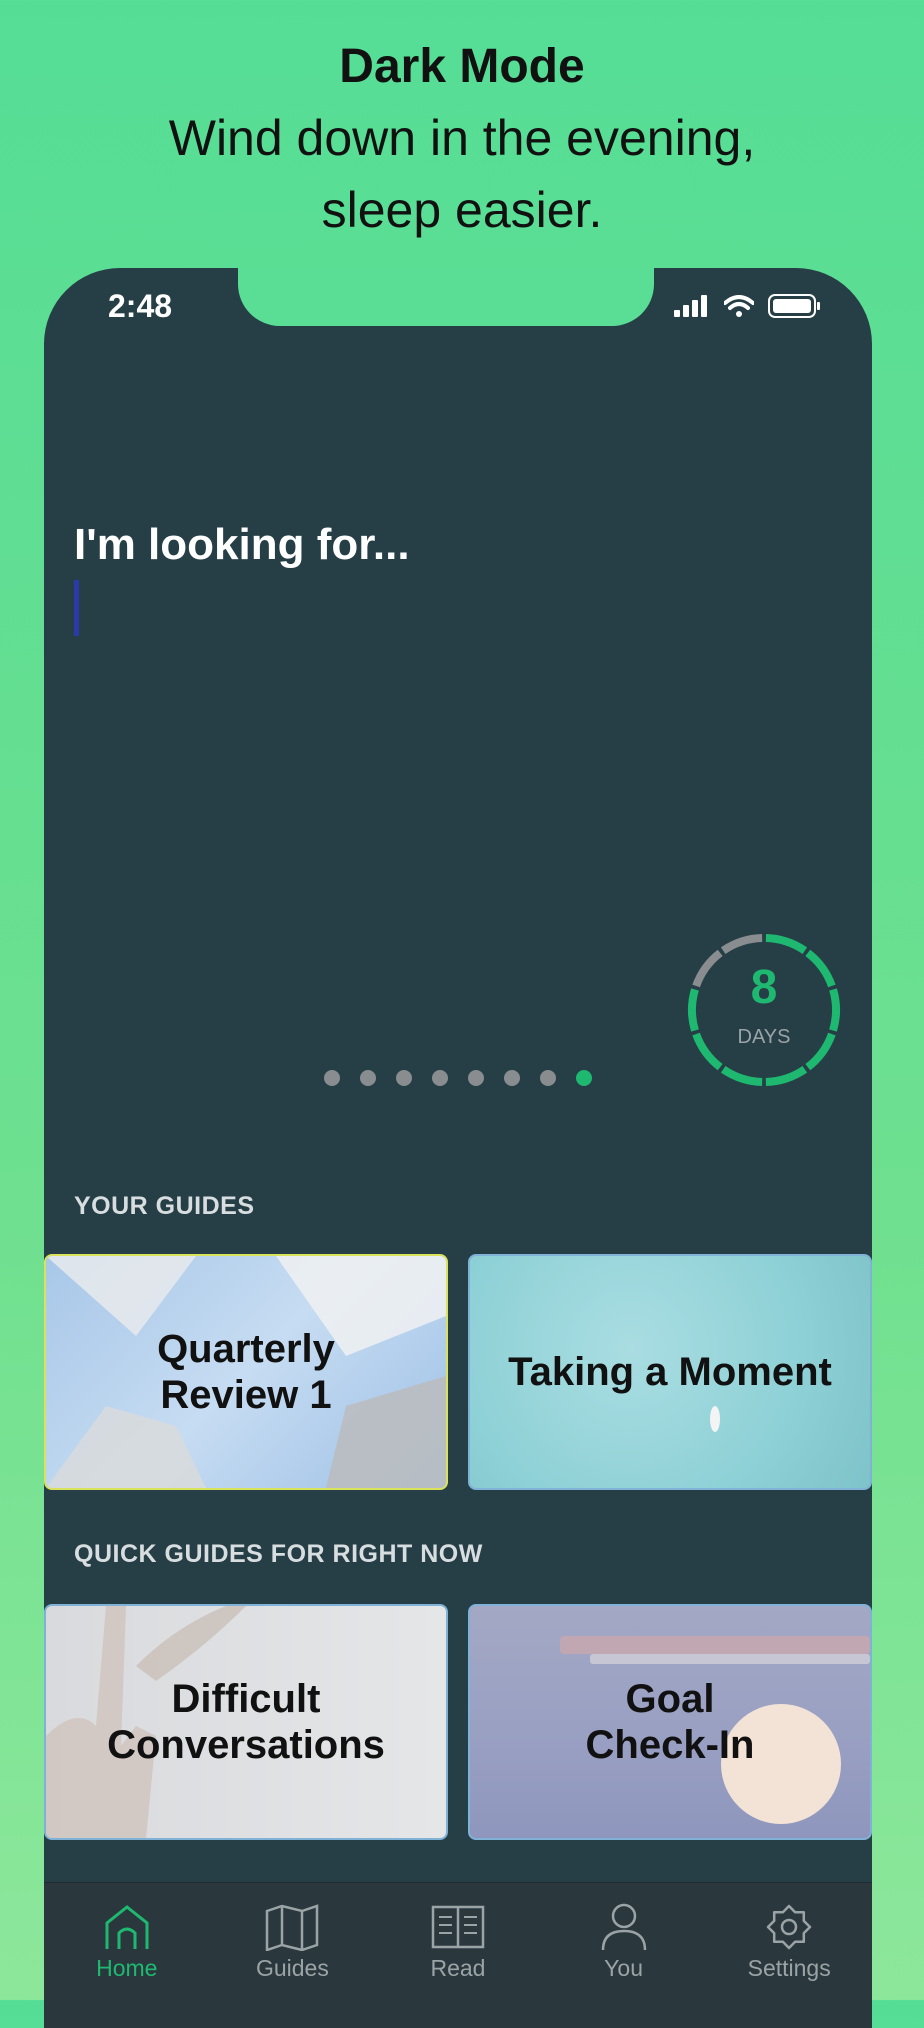 Image resolution: width=924 pixels, height=2028 pixels. What do you see at coordinates (670, 1699) in the screenshot?
I see `card-title-line1: Goal` at bounding box center [670, 1699].